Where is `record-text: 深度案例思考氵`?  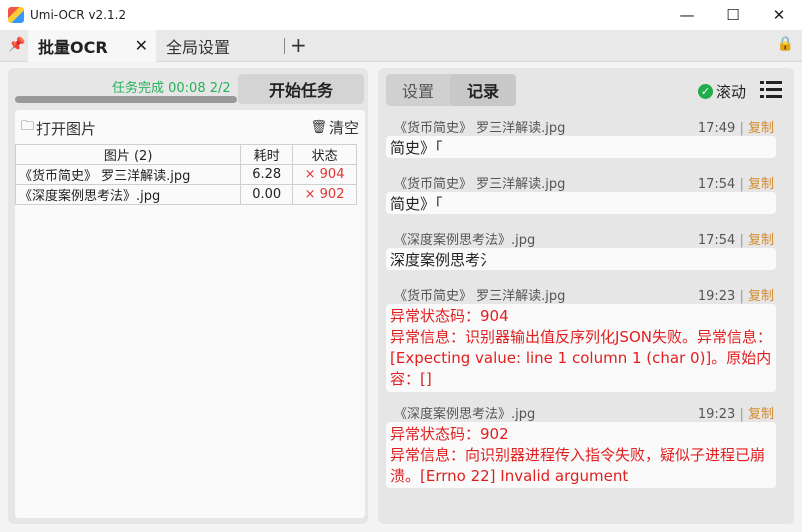
record-text: 深度案例思考氵 is located at coordinates (581, 259).